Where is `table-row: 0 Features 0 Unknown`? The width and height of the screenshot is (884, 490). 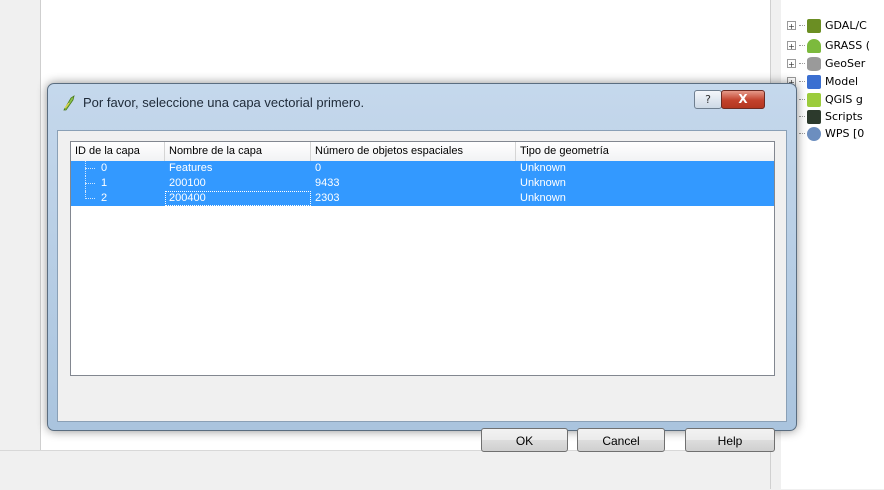
table-row: 0 Features 0 Unknown is located at coordinates (422, 168).